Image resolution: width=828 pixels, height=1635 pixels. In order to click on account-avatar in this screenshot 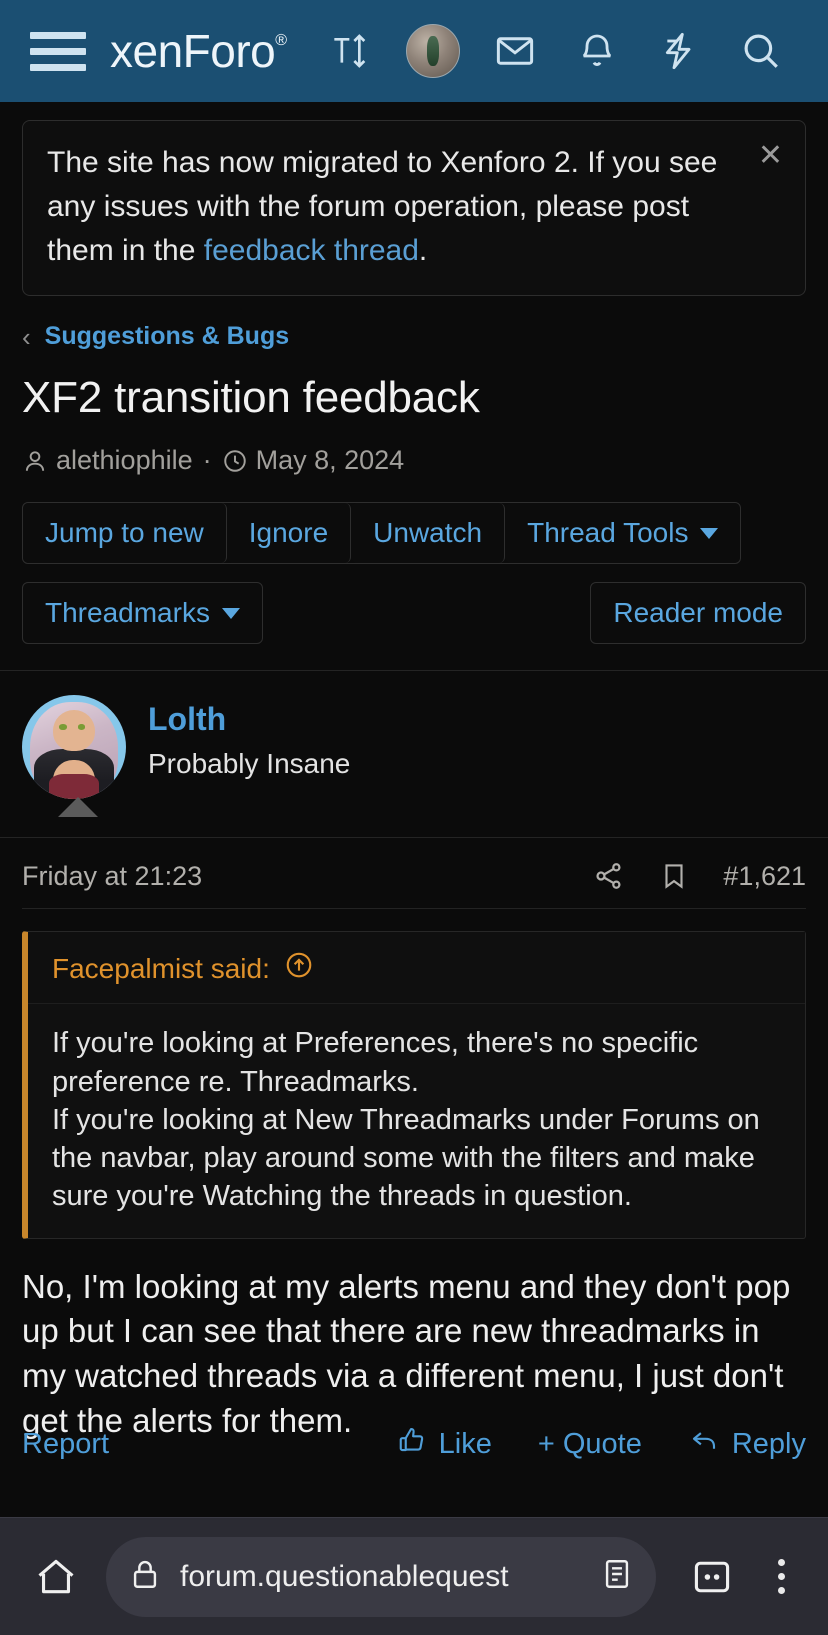, I will do `click(433, 51)`.